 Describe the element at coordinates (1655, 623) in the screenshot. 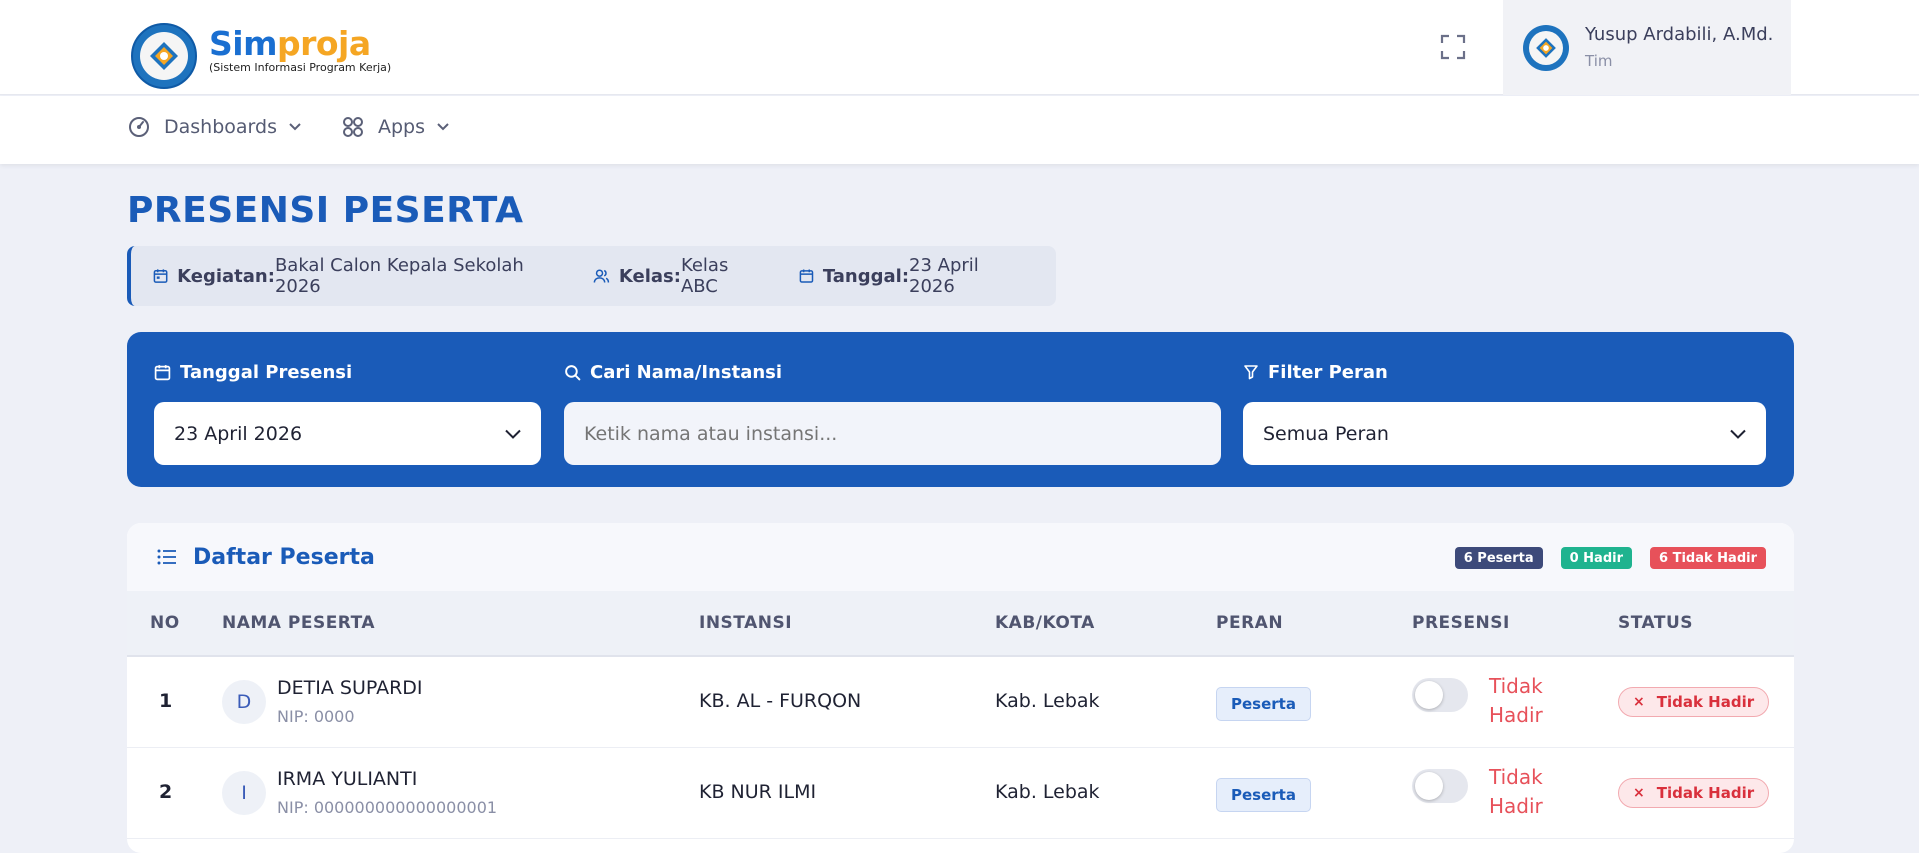

I see `col-status: STATUS` at that location.